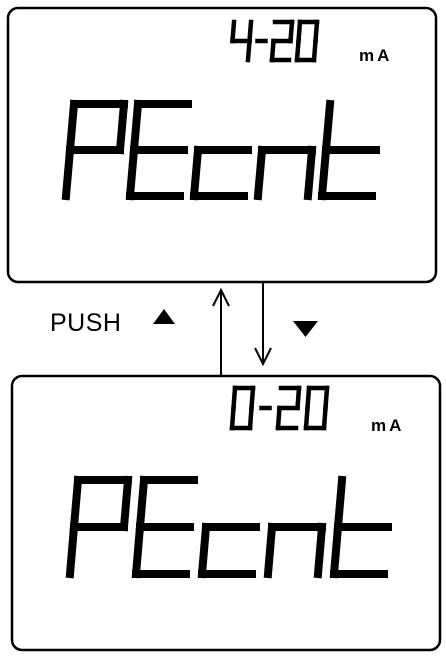 The image size is (446, 656). Describe the element at coordinates (305, 329) in the screenshot. I see `down-triangle-icon` at that location.